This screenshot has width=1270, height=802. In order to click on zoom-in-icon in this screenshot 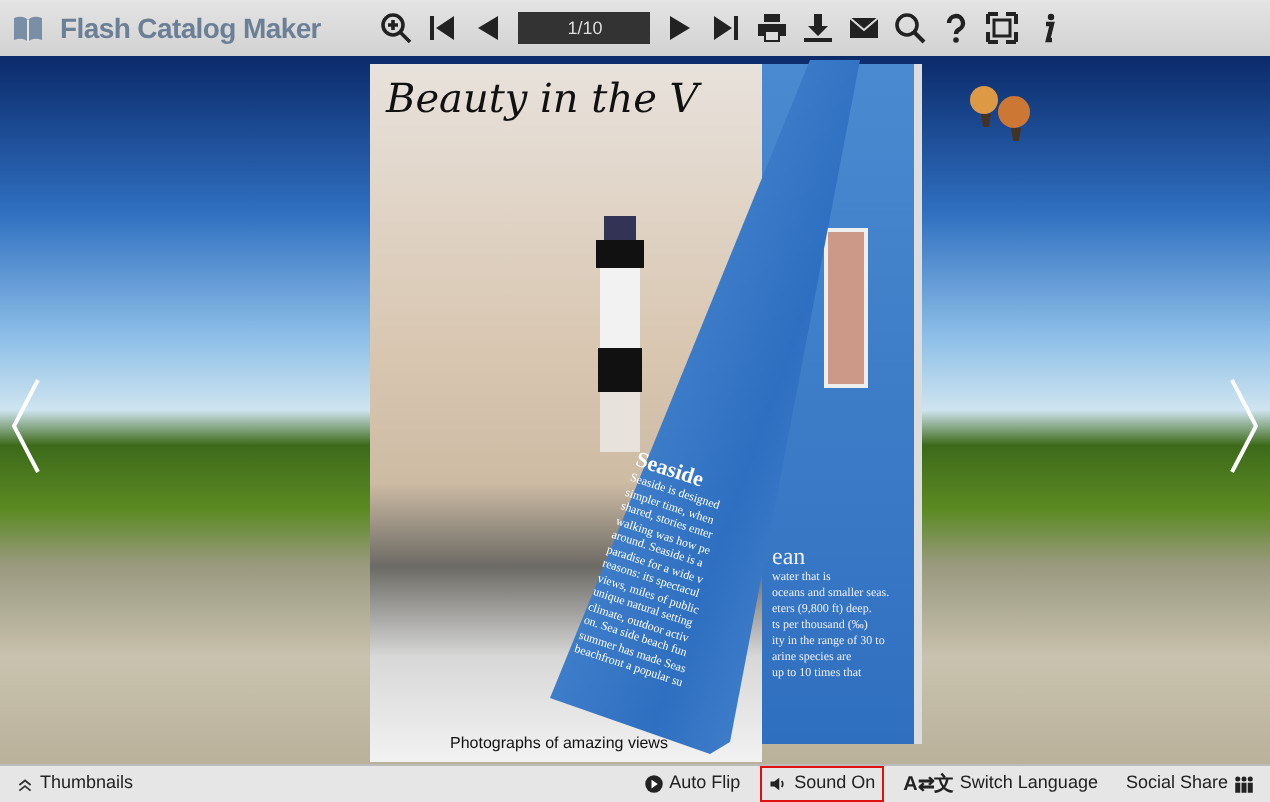, I will do `click(396, 28)`.